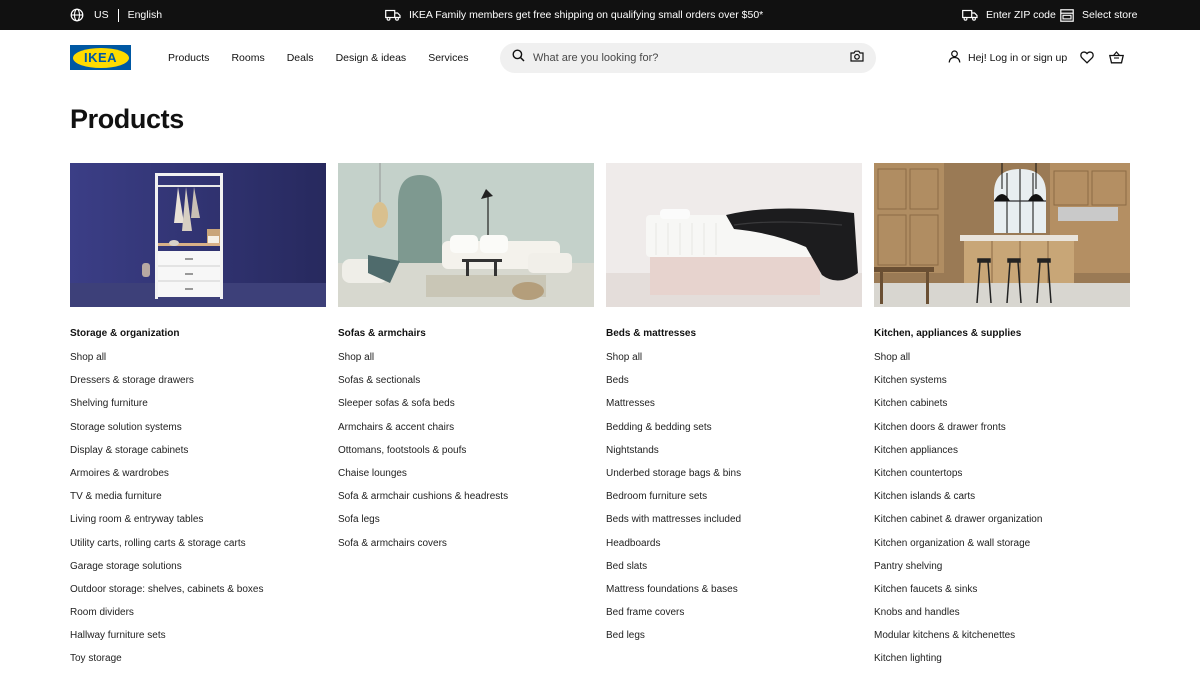 This screenshot has width=1200, height=675. Describe the element at coordinates (198, 525) in the screenshot. I see `list-item: Living room & entryway tables` at that location.